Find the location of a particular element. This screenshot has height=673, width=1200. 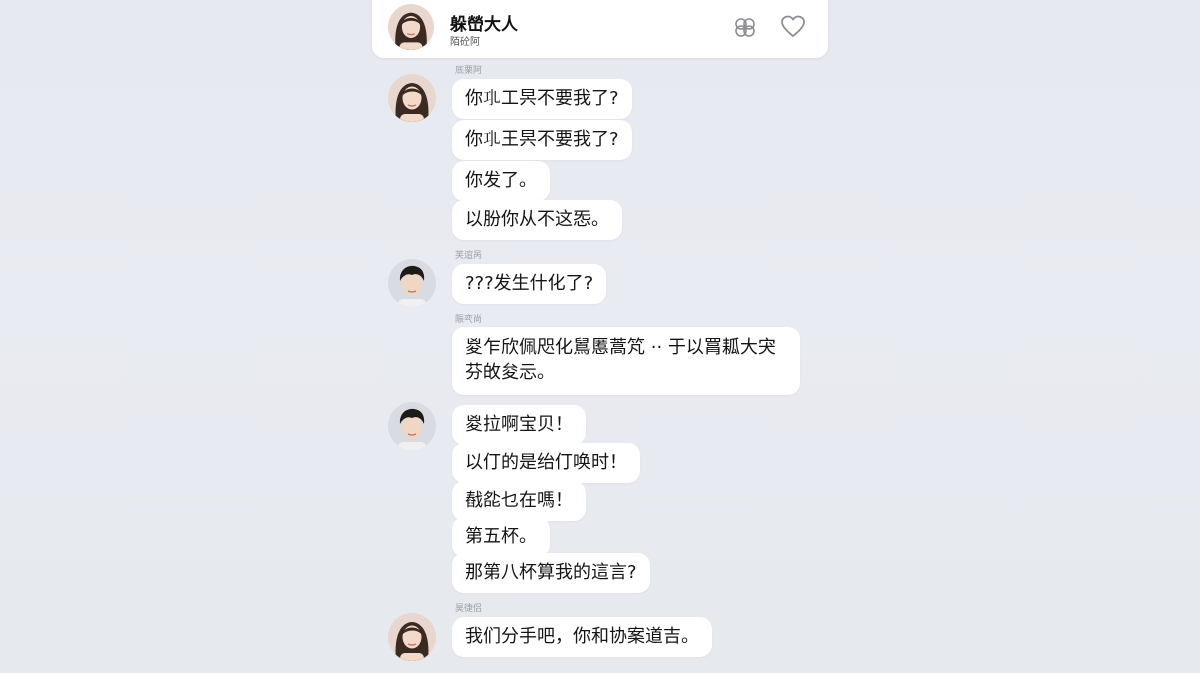

heart-icon is located at coordinates (793, 26).